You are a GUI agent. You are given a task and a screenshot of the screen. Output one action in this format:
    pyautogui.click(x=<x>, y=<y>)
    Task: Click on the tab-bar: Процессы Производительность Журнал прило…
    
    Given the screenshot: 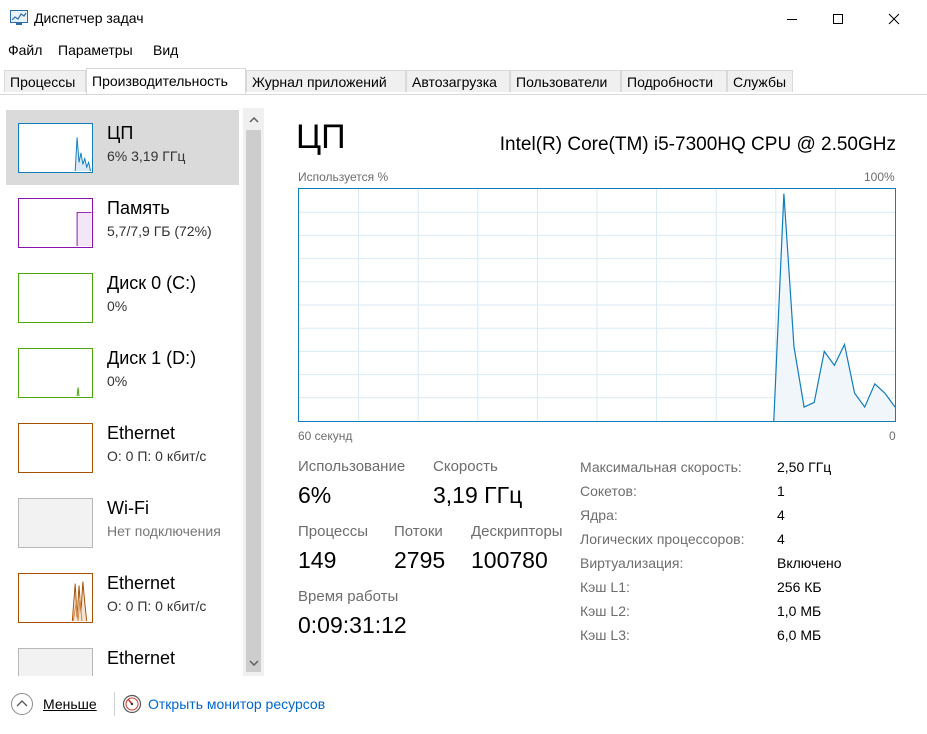 What is the action you would take?
    pyautogui.click(x=463, y=81)
    